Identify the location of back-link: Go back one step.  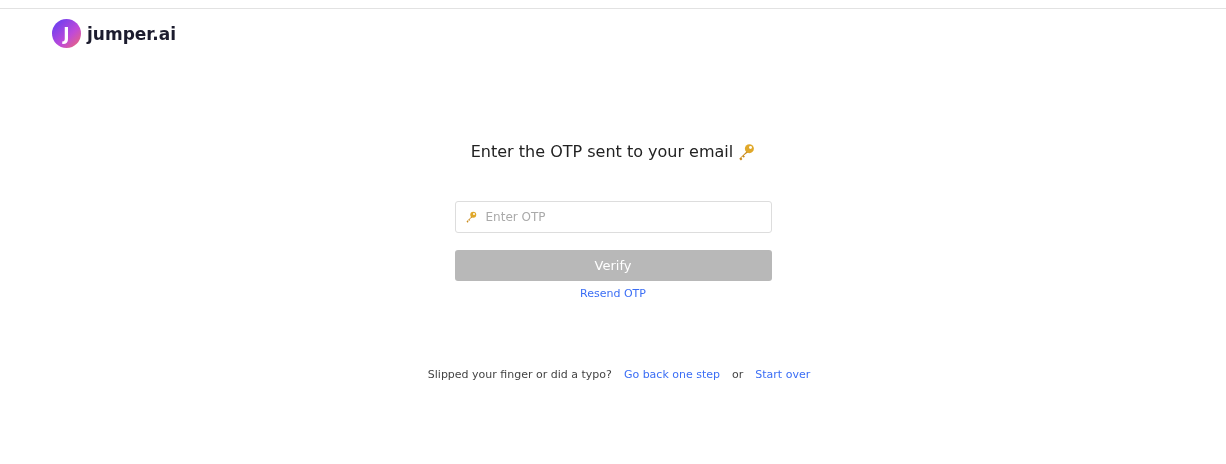
(672, 374).